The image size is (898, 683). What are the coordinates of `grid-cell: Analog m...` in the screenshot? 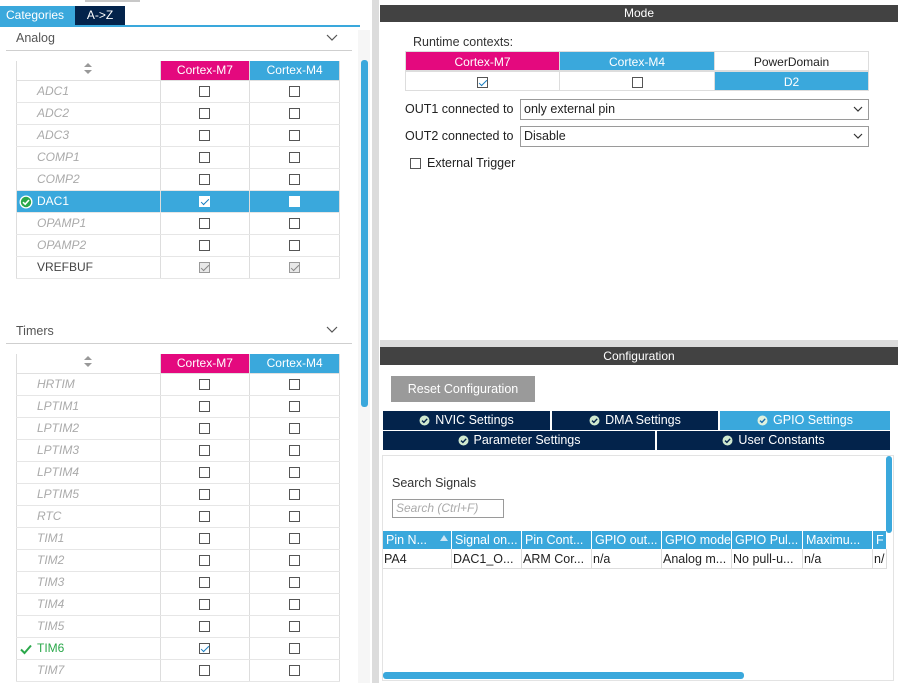 It's located at (697, 559).